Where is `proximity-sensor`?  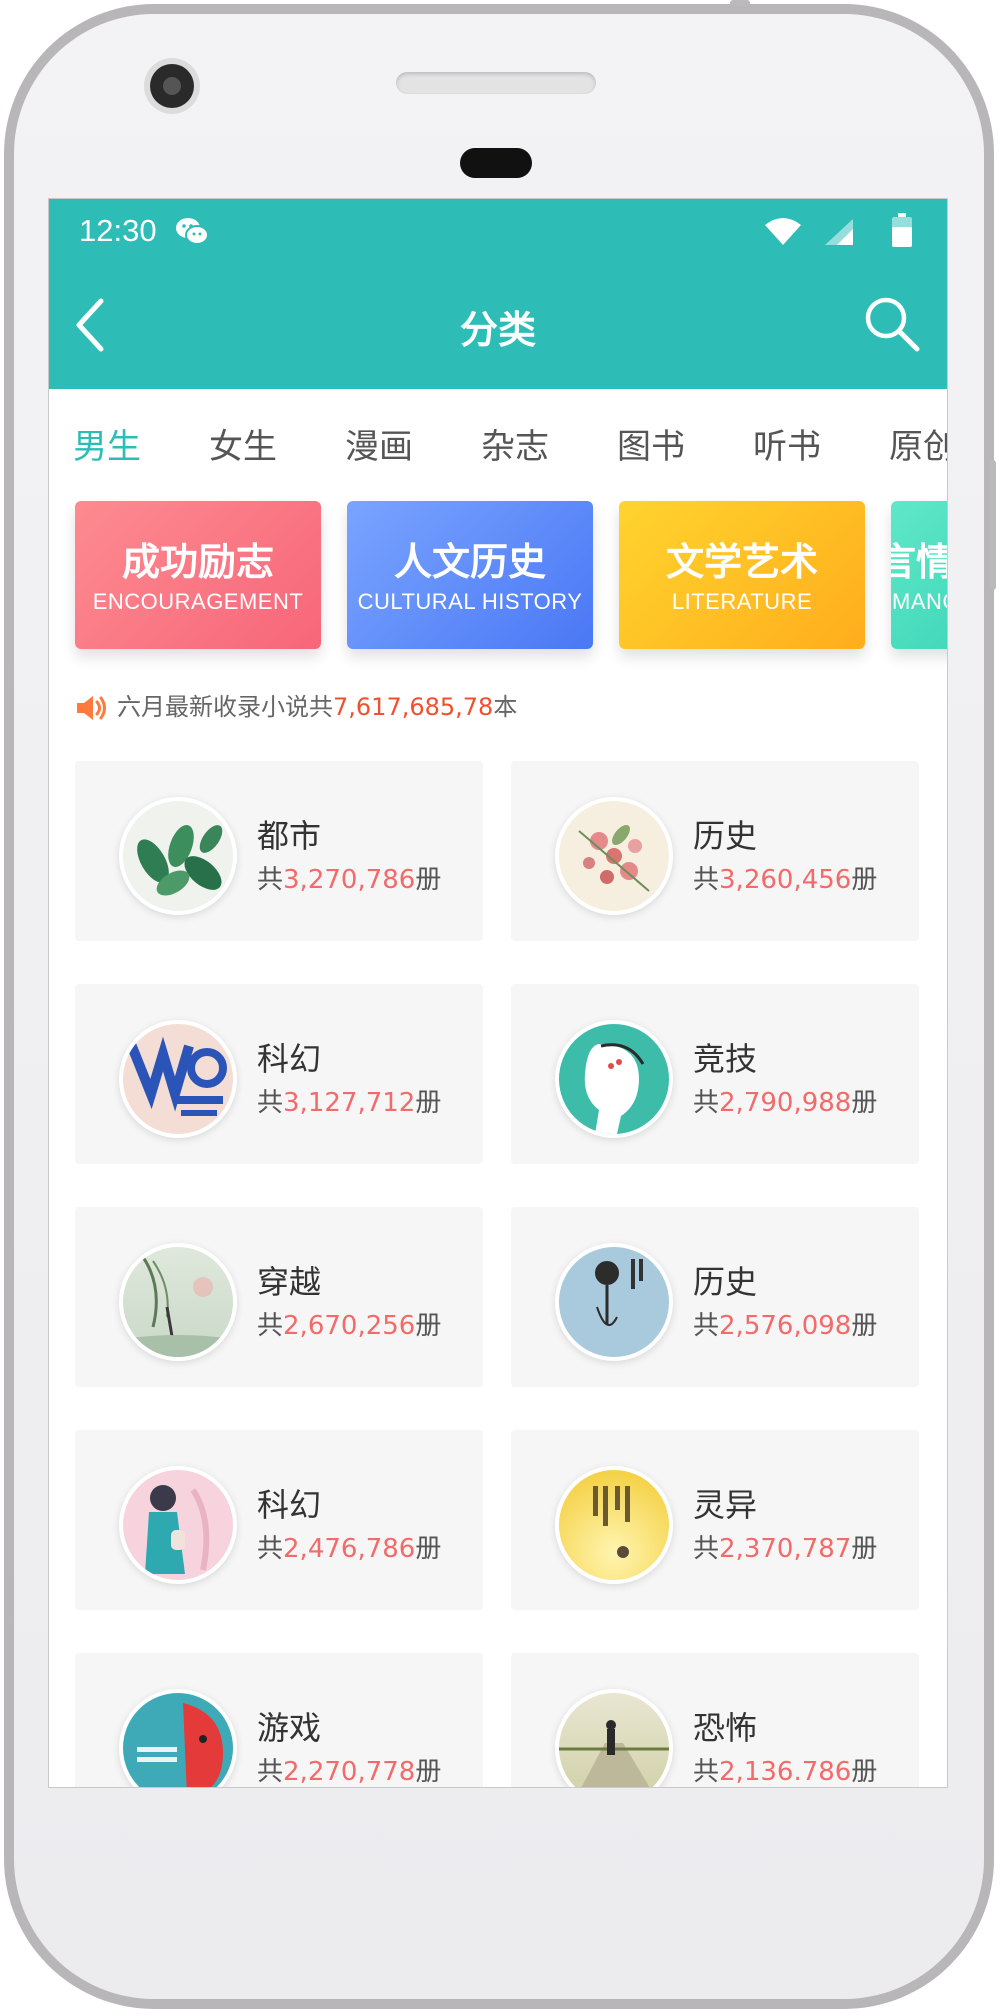
proximity-sensor is located at coordinates (496, 163).